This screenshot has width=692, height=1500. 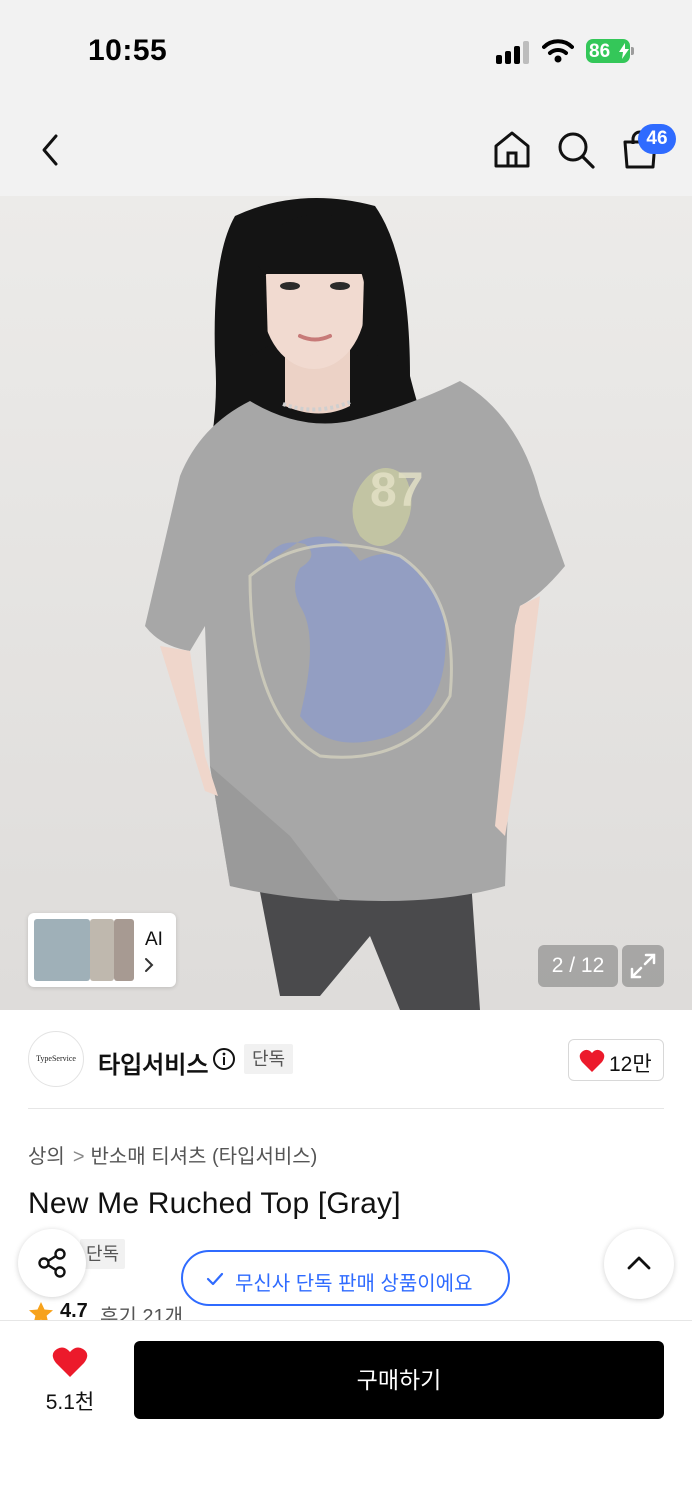 What do you see at coordinates (657, 139) in the screenshot?
I see `cart-count-badge: 46` at bounding box center [657, 139].